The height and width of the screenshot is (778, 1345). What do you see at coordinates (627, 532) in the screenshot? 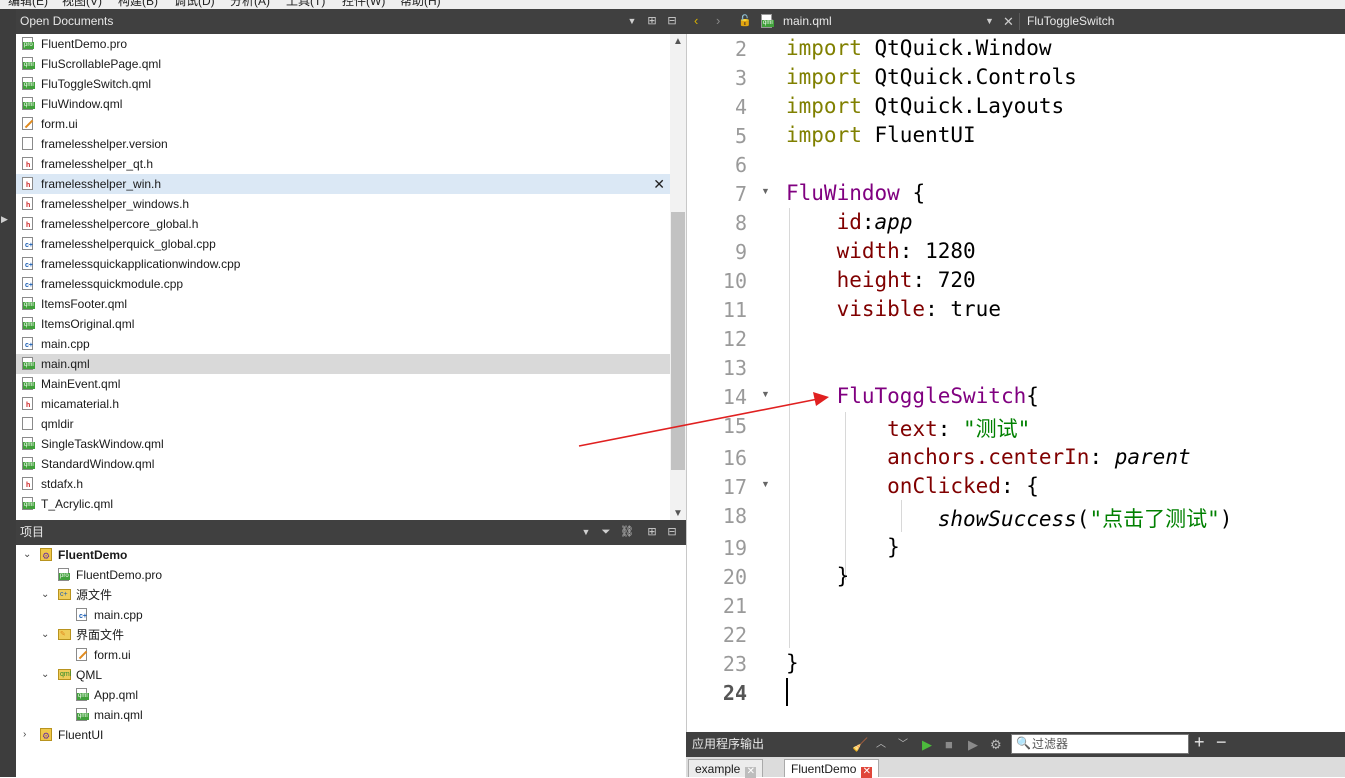
I see `link-icon: ⛓` at bounding box center [627, 532].